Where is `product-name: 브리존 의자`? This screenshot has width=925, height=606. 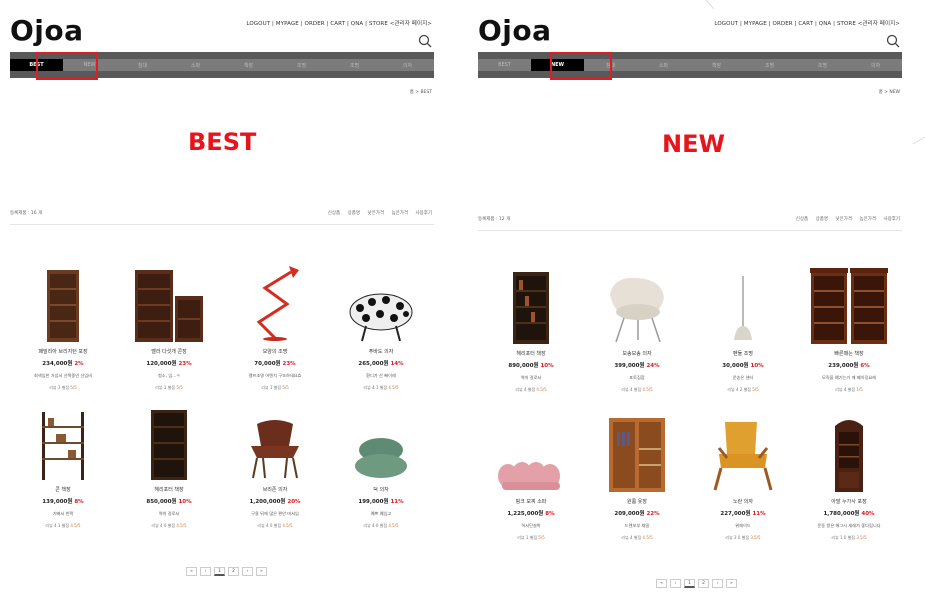 product-name: 브리존 의자 is located at coordinates (275, 489).